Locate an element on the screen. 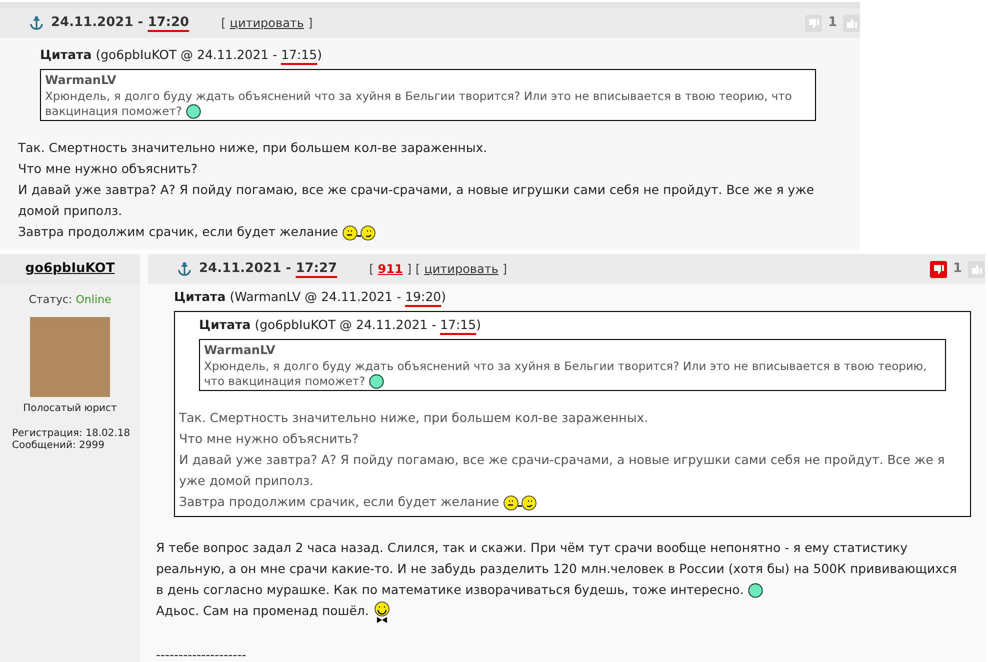 The width and height of the screenshot is (988, 662). post-date: 24.11.2021 - 17:27 is located at coordinates (268, 269).